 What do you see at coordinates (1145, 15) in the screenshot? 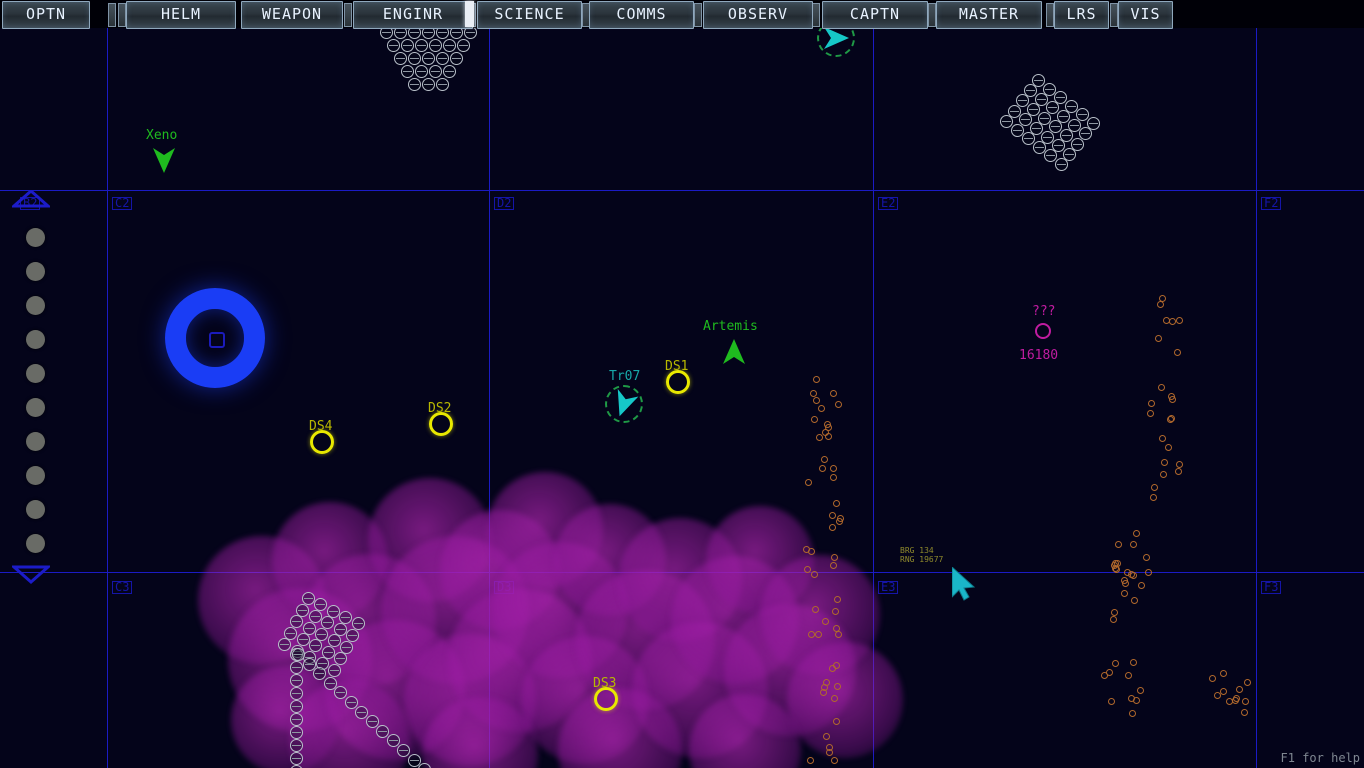
I see `toolbar-button-vis: VIS` at bounding box center [1145, 15].